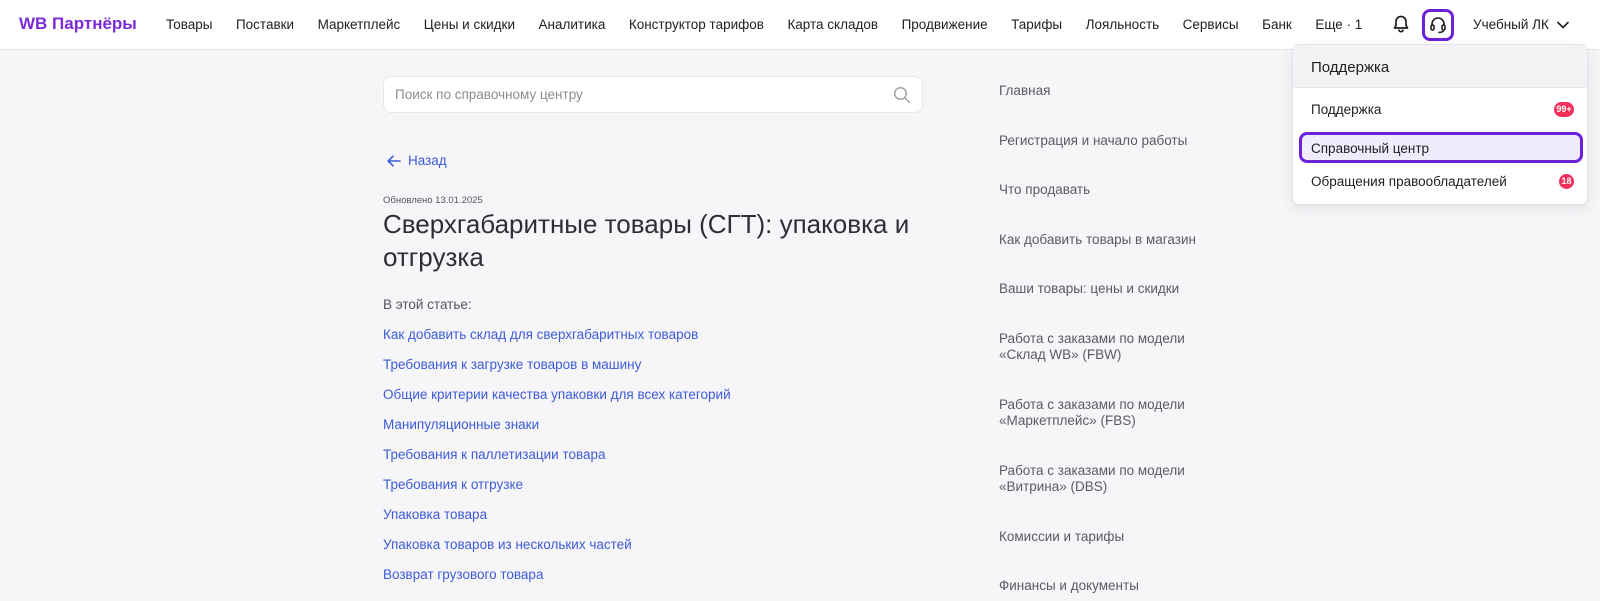  Describe the element at coordinates (557, 522) in the screenshot. I see `toc-link: Упаковка товара` at that location.